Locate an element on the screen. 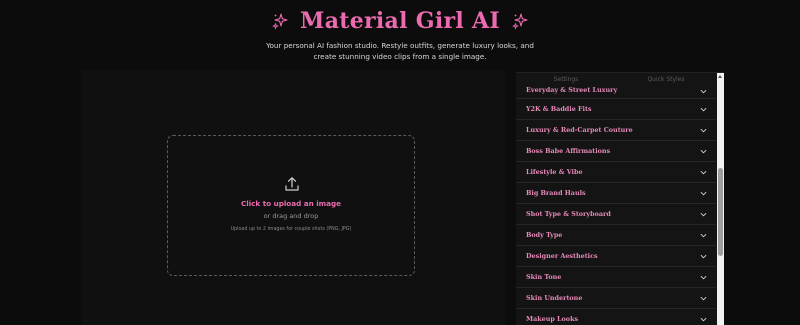 The width and height of the screenshot is (800, 325). accordion-item-label: Everyday & Street Luxury is located at coordinates (572, 90).